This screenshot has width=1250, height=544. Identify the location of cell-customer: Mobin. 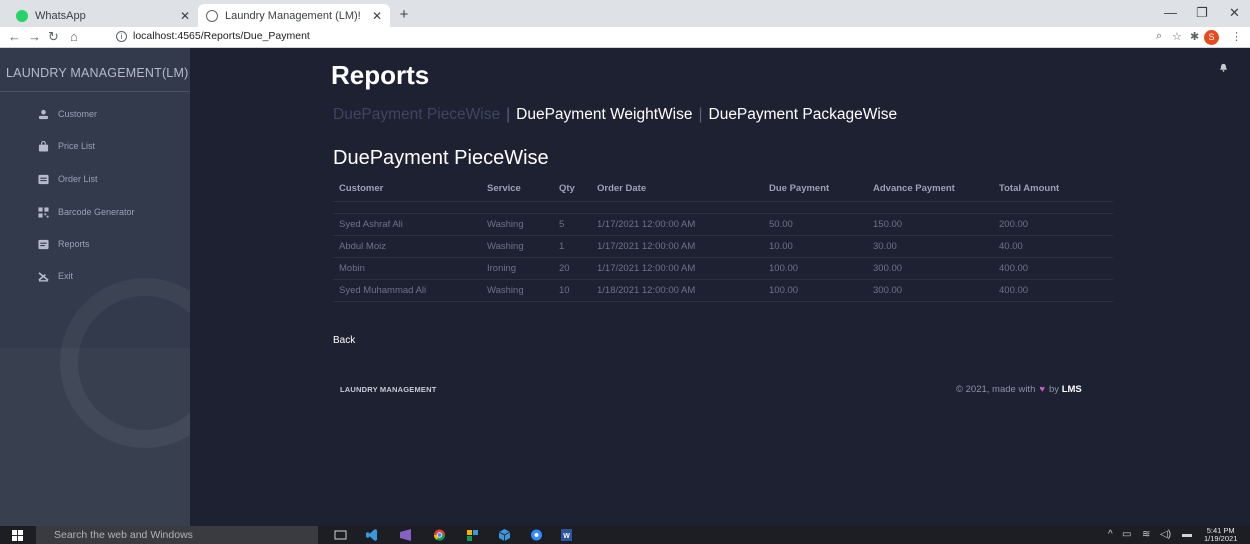
(407, 268).